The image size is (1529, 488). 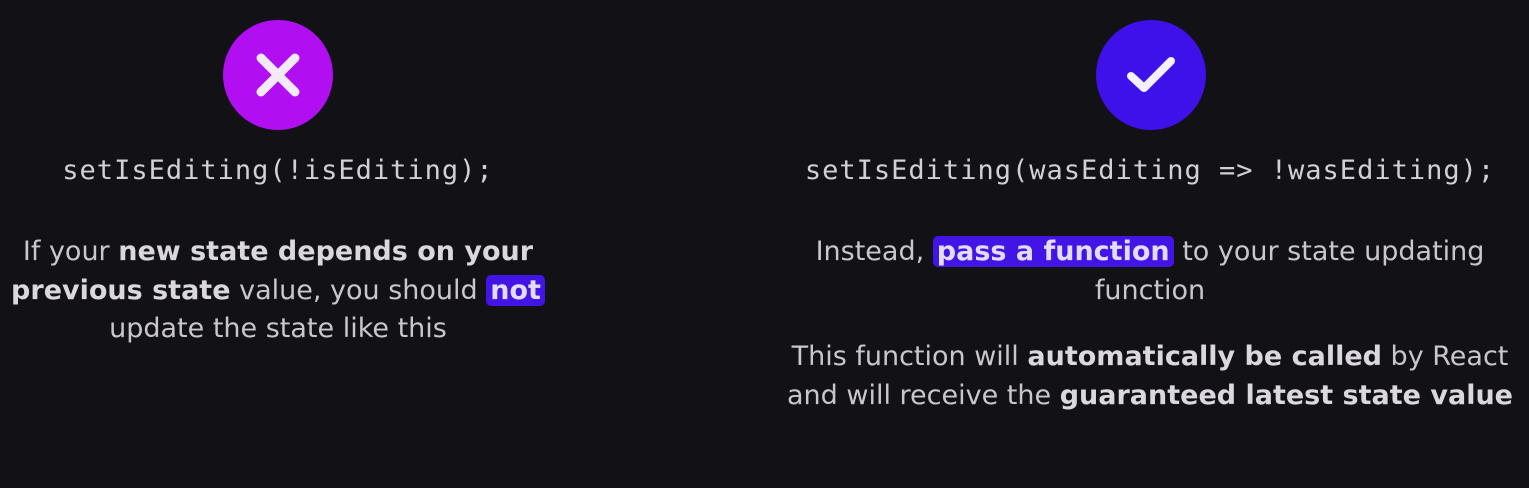 I want to click on highlighted-text: not, so click(x=515, y=290).